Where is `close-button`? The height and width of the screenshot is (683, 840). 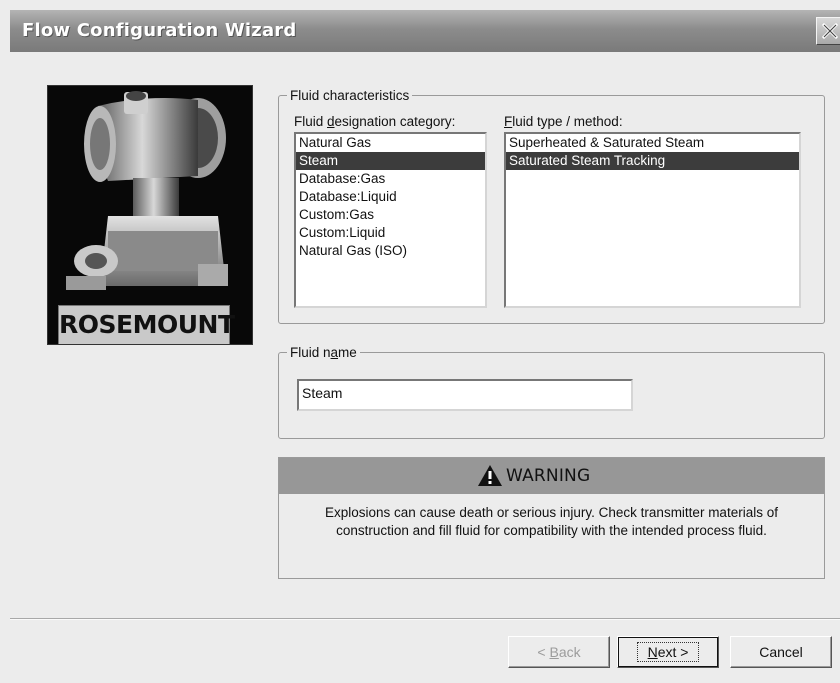 close-button is located at coordinates (828, 31).